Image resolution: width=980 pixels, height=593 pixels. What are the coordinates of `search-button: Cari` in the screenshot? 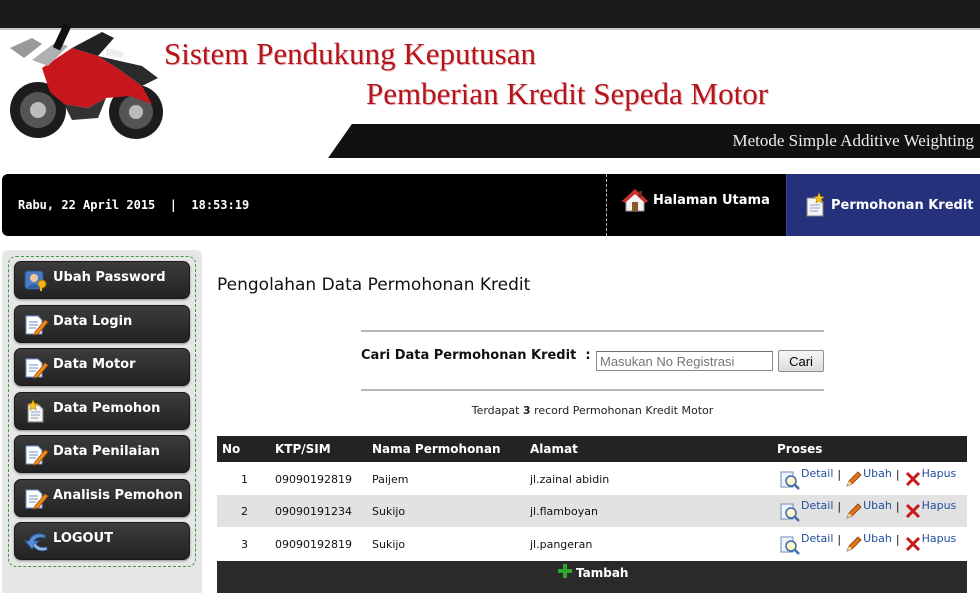 It's located at (801, 361).